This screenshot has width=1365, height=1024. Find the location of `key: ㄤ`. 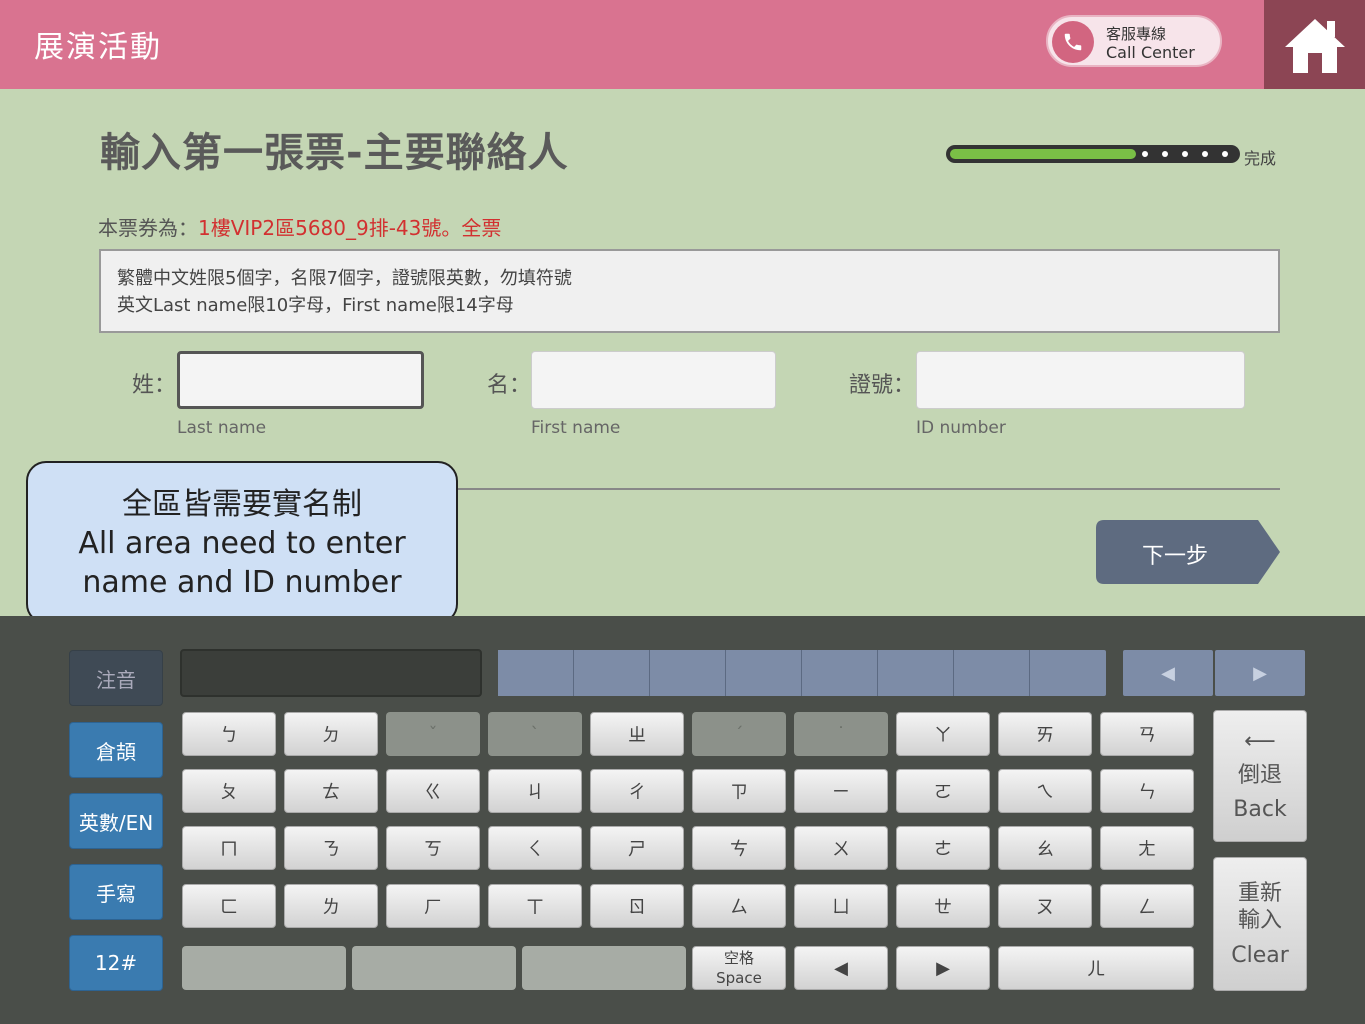

key: ㄤ is located at coordinates (1147, 848).